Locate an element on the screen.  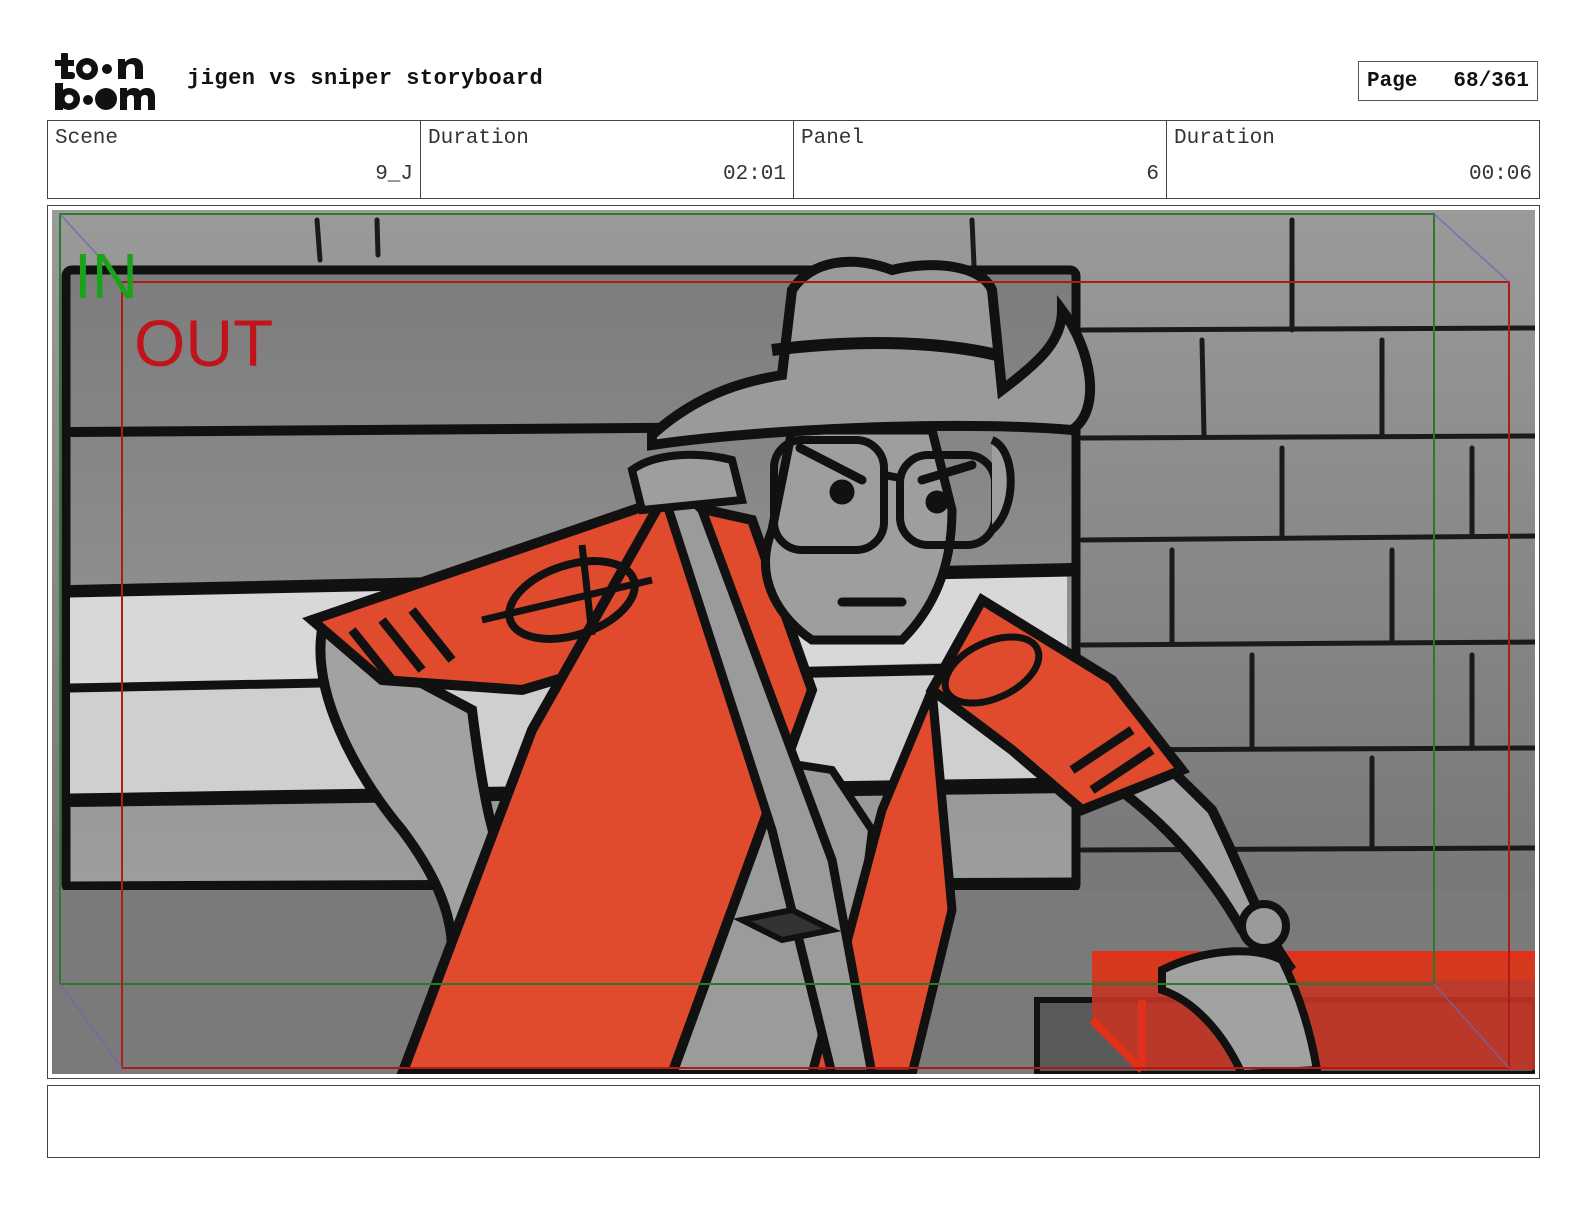
scene-duration-value: 02:01 is located at coordinates (754, 174).